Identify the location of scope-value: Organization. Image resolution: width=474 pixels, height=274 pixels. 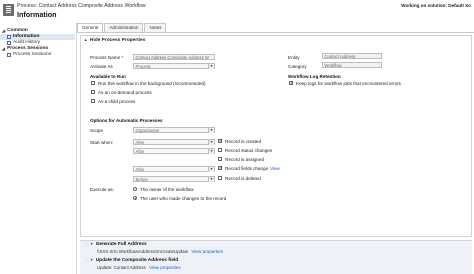
(147, 130).